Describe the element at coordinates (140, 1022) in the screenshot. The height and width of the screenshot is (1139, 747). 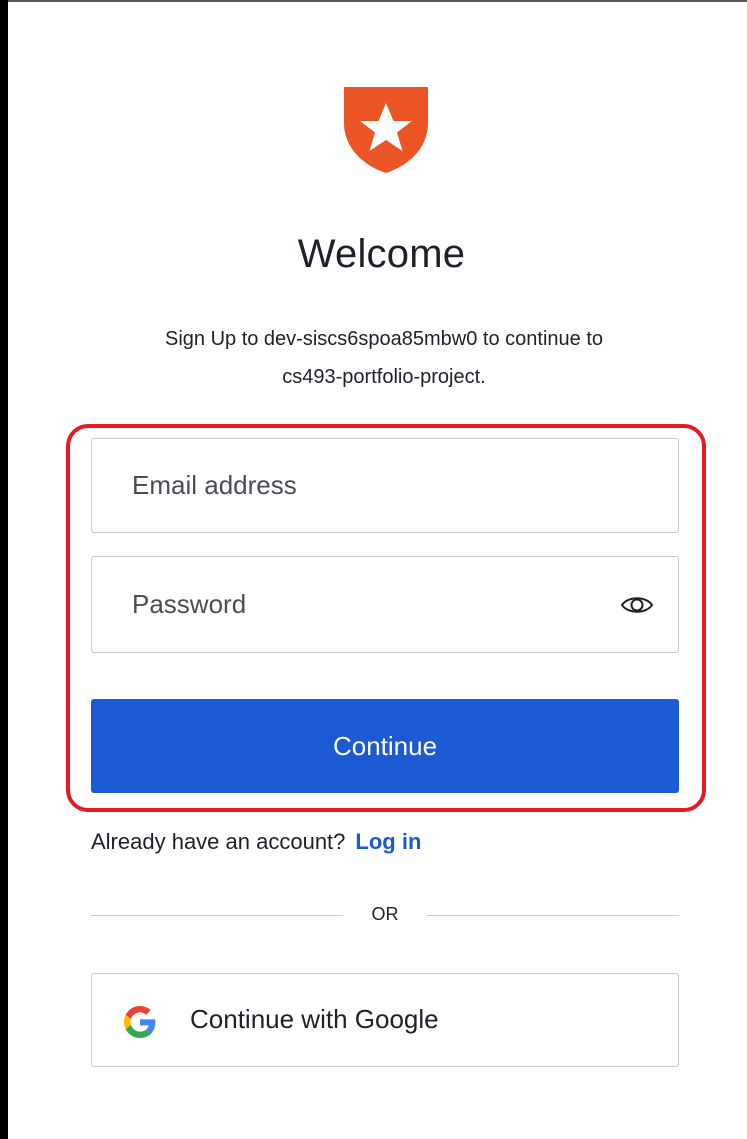
I see `google-g-icon` at that location.